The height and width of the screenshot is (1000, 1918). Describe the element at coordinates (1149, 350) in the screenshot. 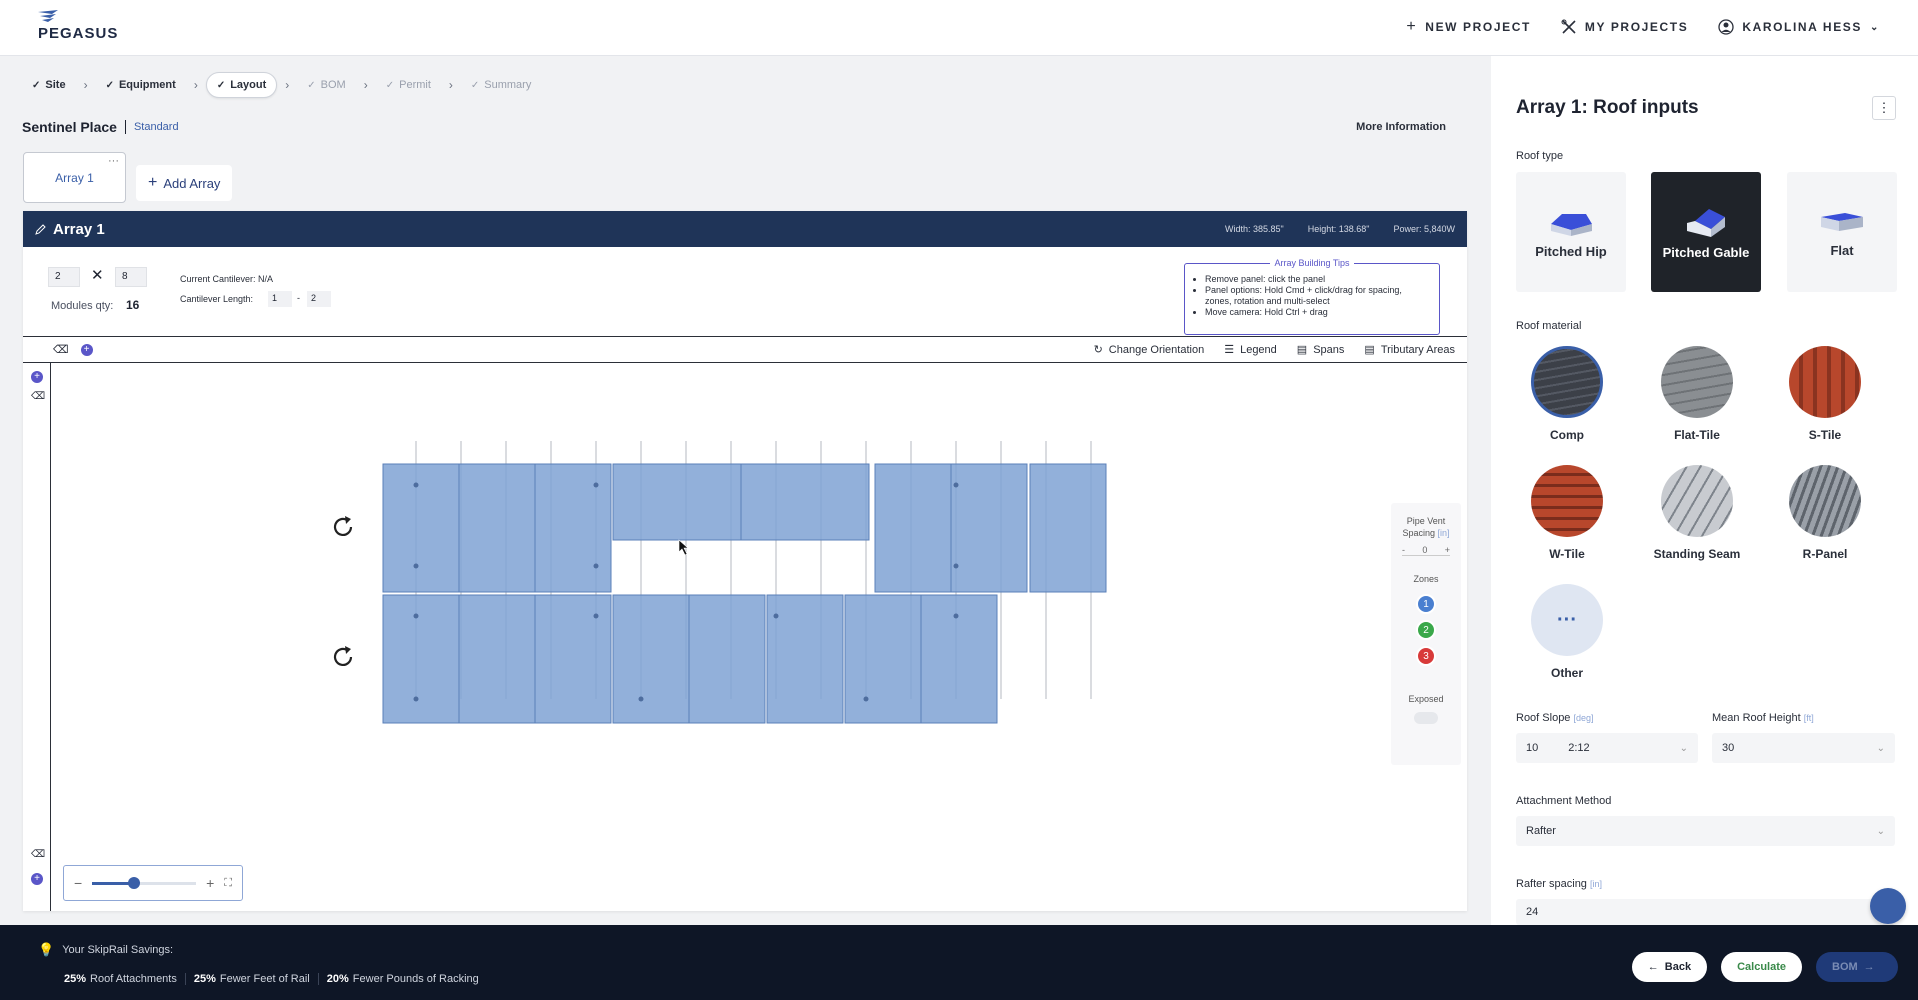

I see `change-orientation-button: ↻ Change Orientation` at that location.